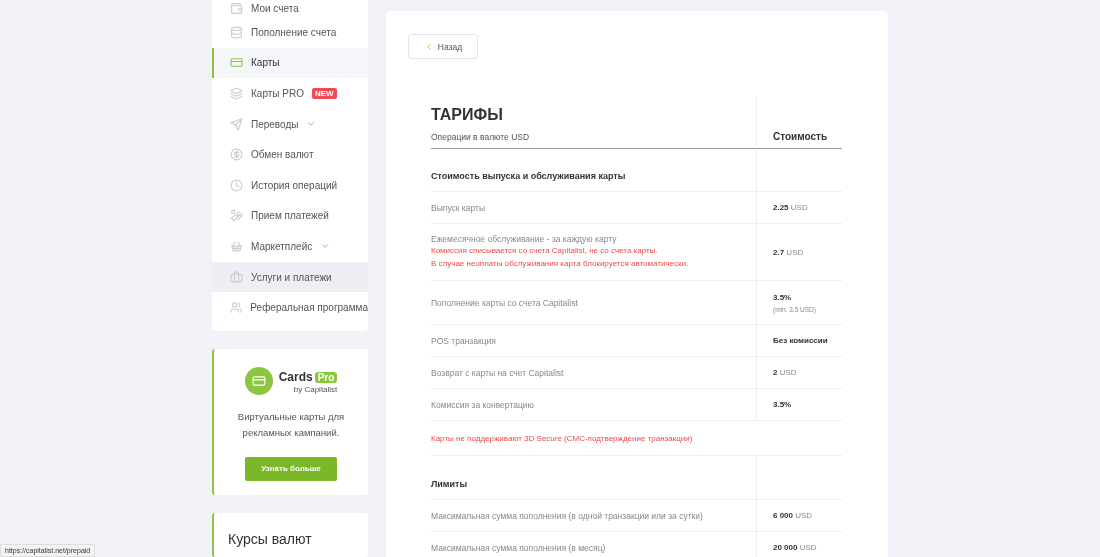 The height and width of the screenshot is (557, 1100). What do you see at coordinates (275, 8) in the screenshot?
I see `menu-label: Мои счета` at bounding box center [275, 8].